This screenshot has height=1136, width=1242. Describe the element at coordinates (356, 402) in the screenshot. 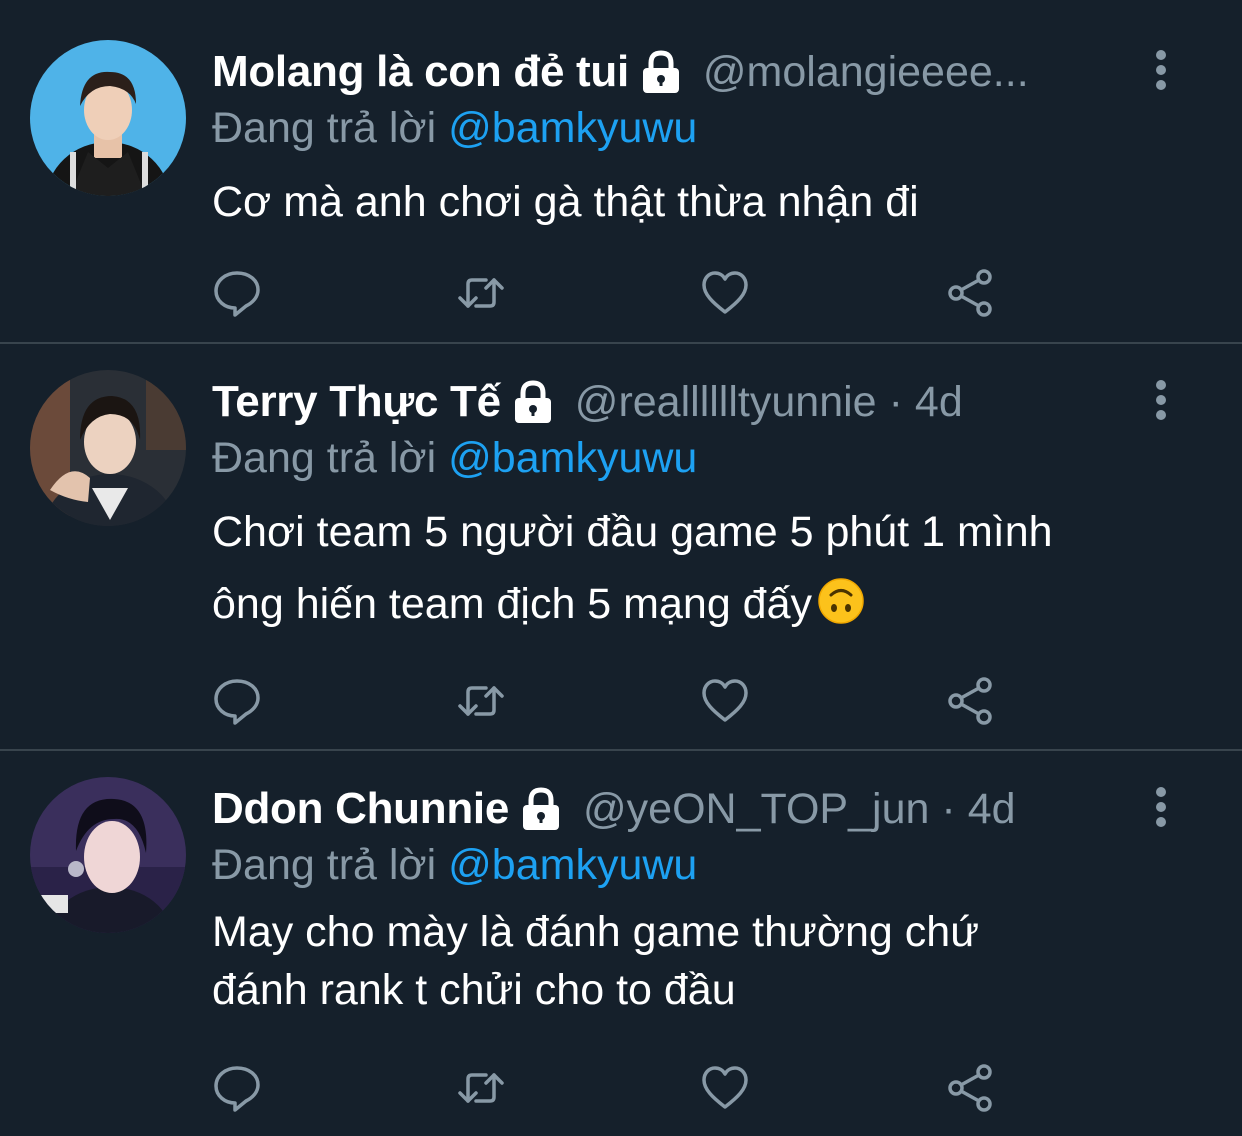

I see `display-name: Terry Thực Tế` at that location.